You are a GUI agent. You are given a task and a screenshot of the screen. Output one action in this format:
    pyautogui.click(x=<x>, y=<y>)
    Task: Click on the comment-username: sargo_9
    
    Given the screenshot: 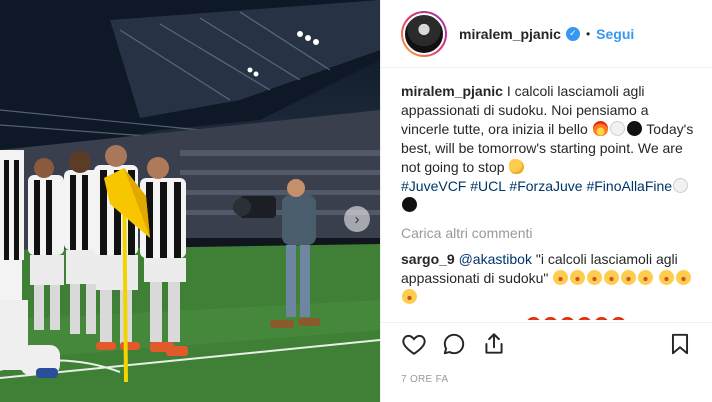 What is the action you would take?
    pyautogui.click(x=428, y=259)
    